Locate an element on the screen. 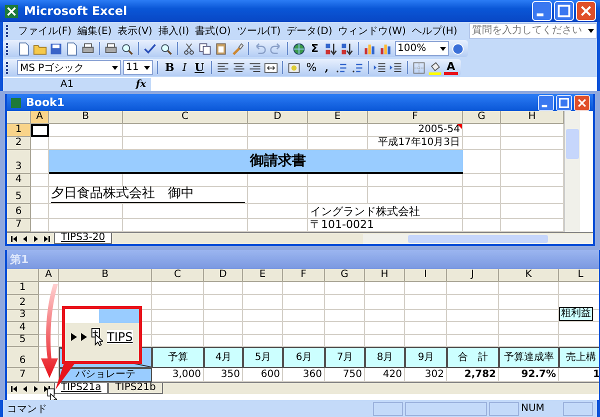  sheet-tab: TIPS21b is located at coordinates (135, 388).